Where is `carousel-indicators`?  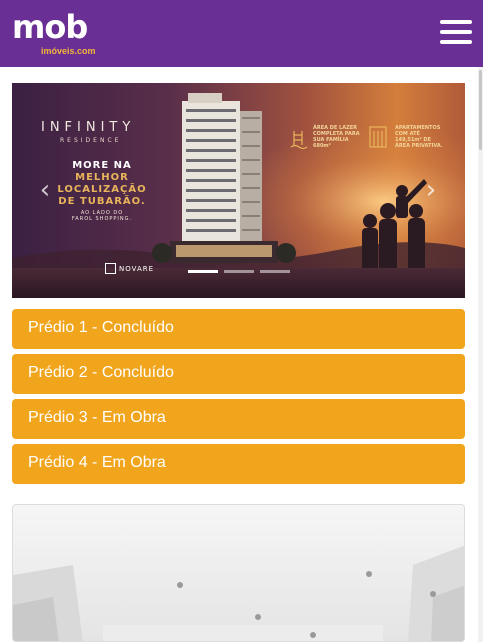
carousel-indicators is located at coordinates (239, 271).